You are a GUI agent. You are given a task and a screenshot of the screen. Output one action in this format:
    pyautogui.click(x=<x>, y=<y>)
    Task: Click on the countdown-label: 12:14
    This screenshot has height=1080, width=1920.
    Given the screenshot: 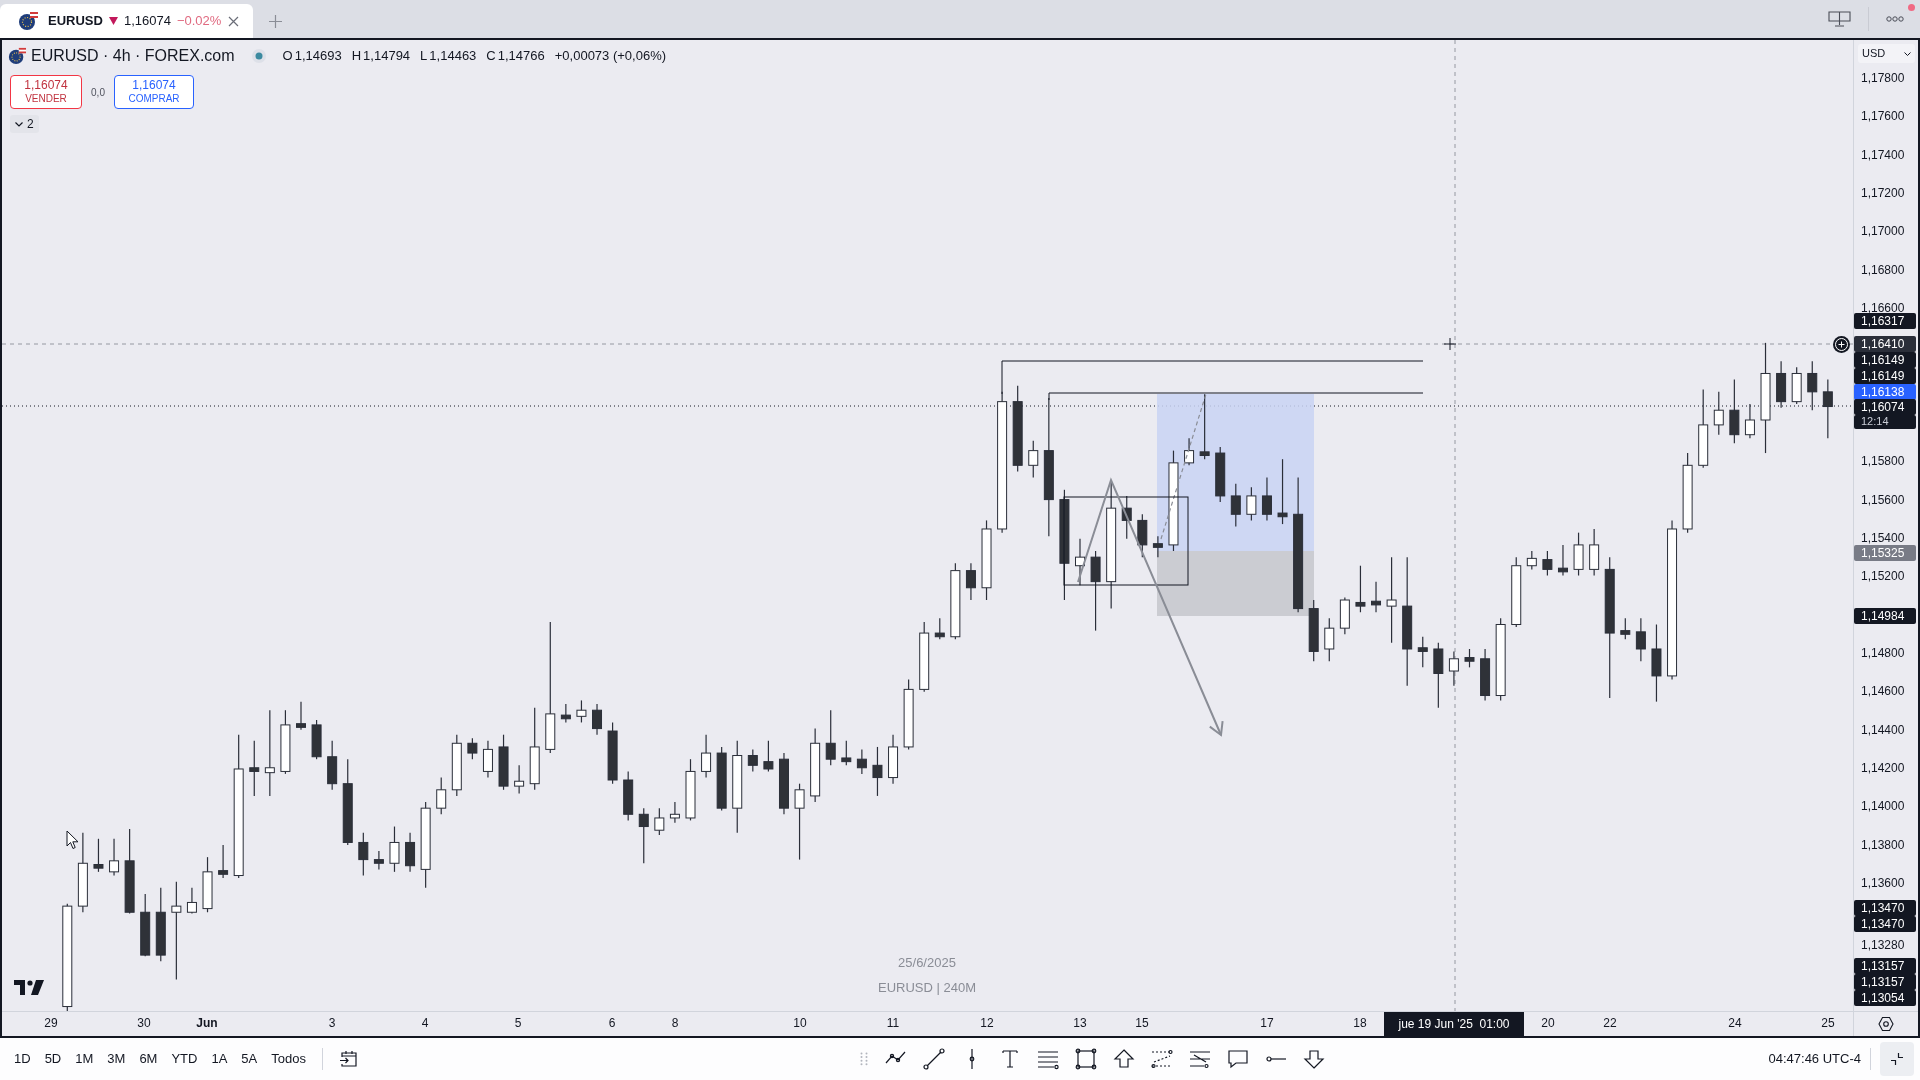 What is the action you would take?
    pyautogui.click(x=1885, y=422)
    